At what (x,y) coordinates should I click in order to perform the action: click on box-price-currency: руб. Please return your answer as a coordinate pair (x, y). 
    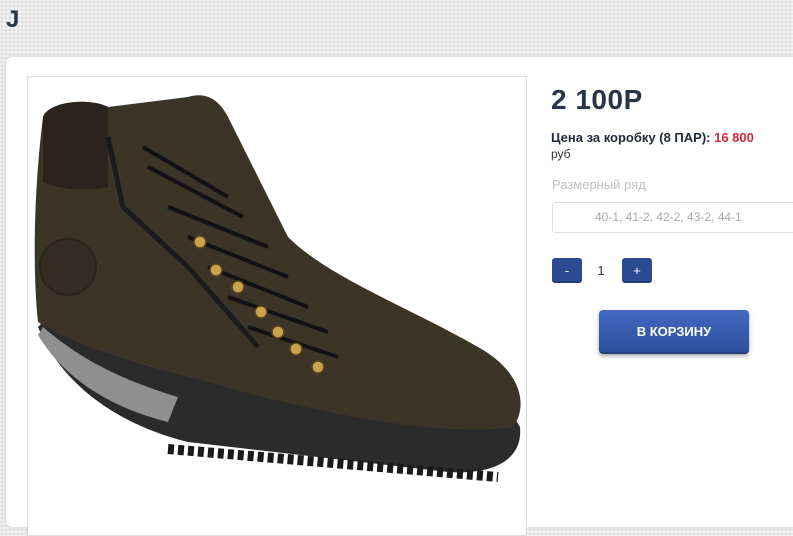
    Looking at the image, I should click on (561, 154).